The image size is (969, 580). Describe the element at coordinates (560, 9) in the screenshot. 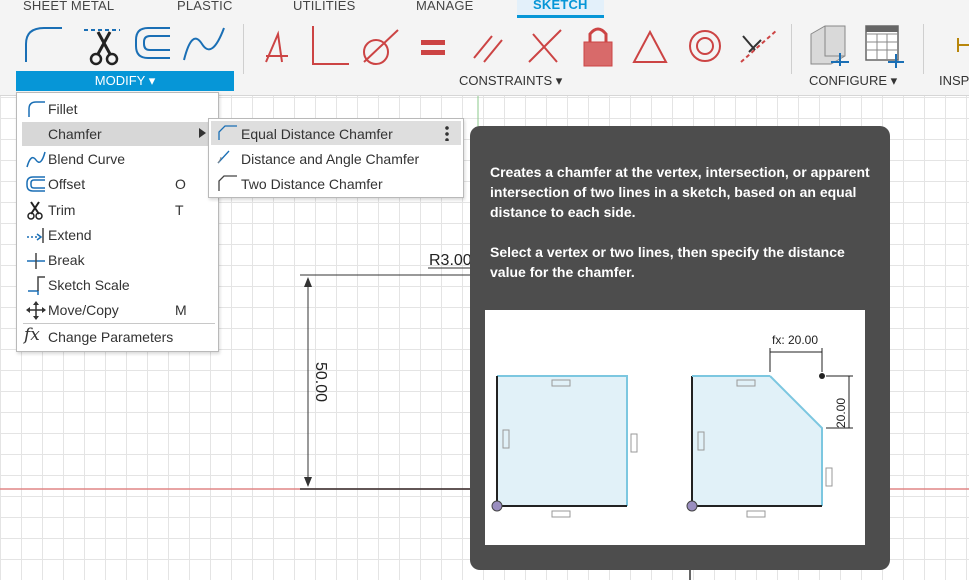

I see `tab-sketch: SKETCH` at that location.